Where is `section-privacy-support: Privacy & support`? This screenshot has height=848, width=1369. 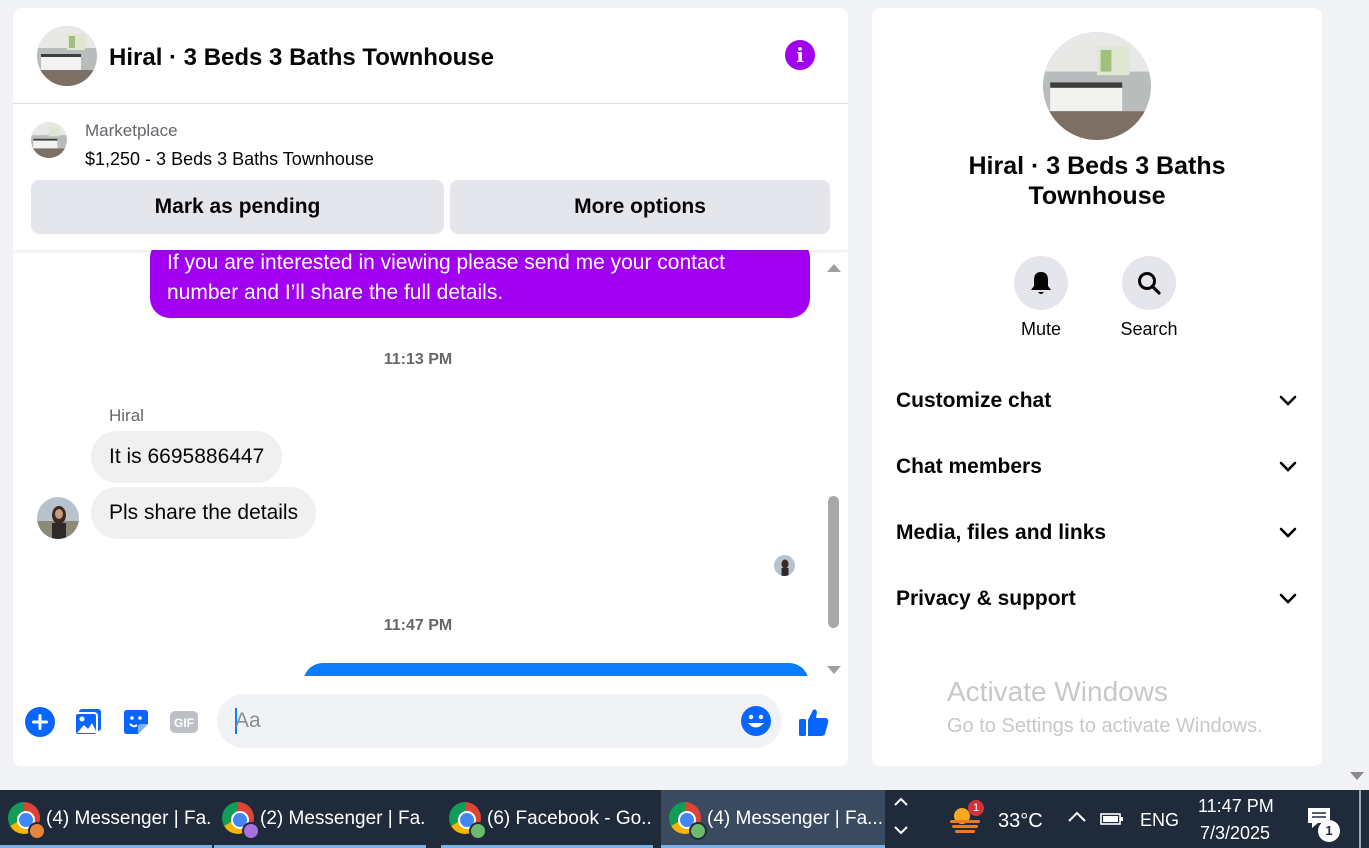 section-privacy-support: Privacy & support is located at coordinates (1097, 599).